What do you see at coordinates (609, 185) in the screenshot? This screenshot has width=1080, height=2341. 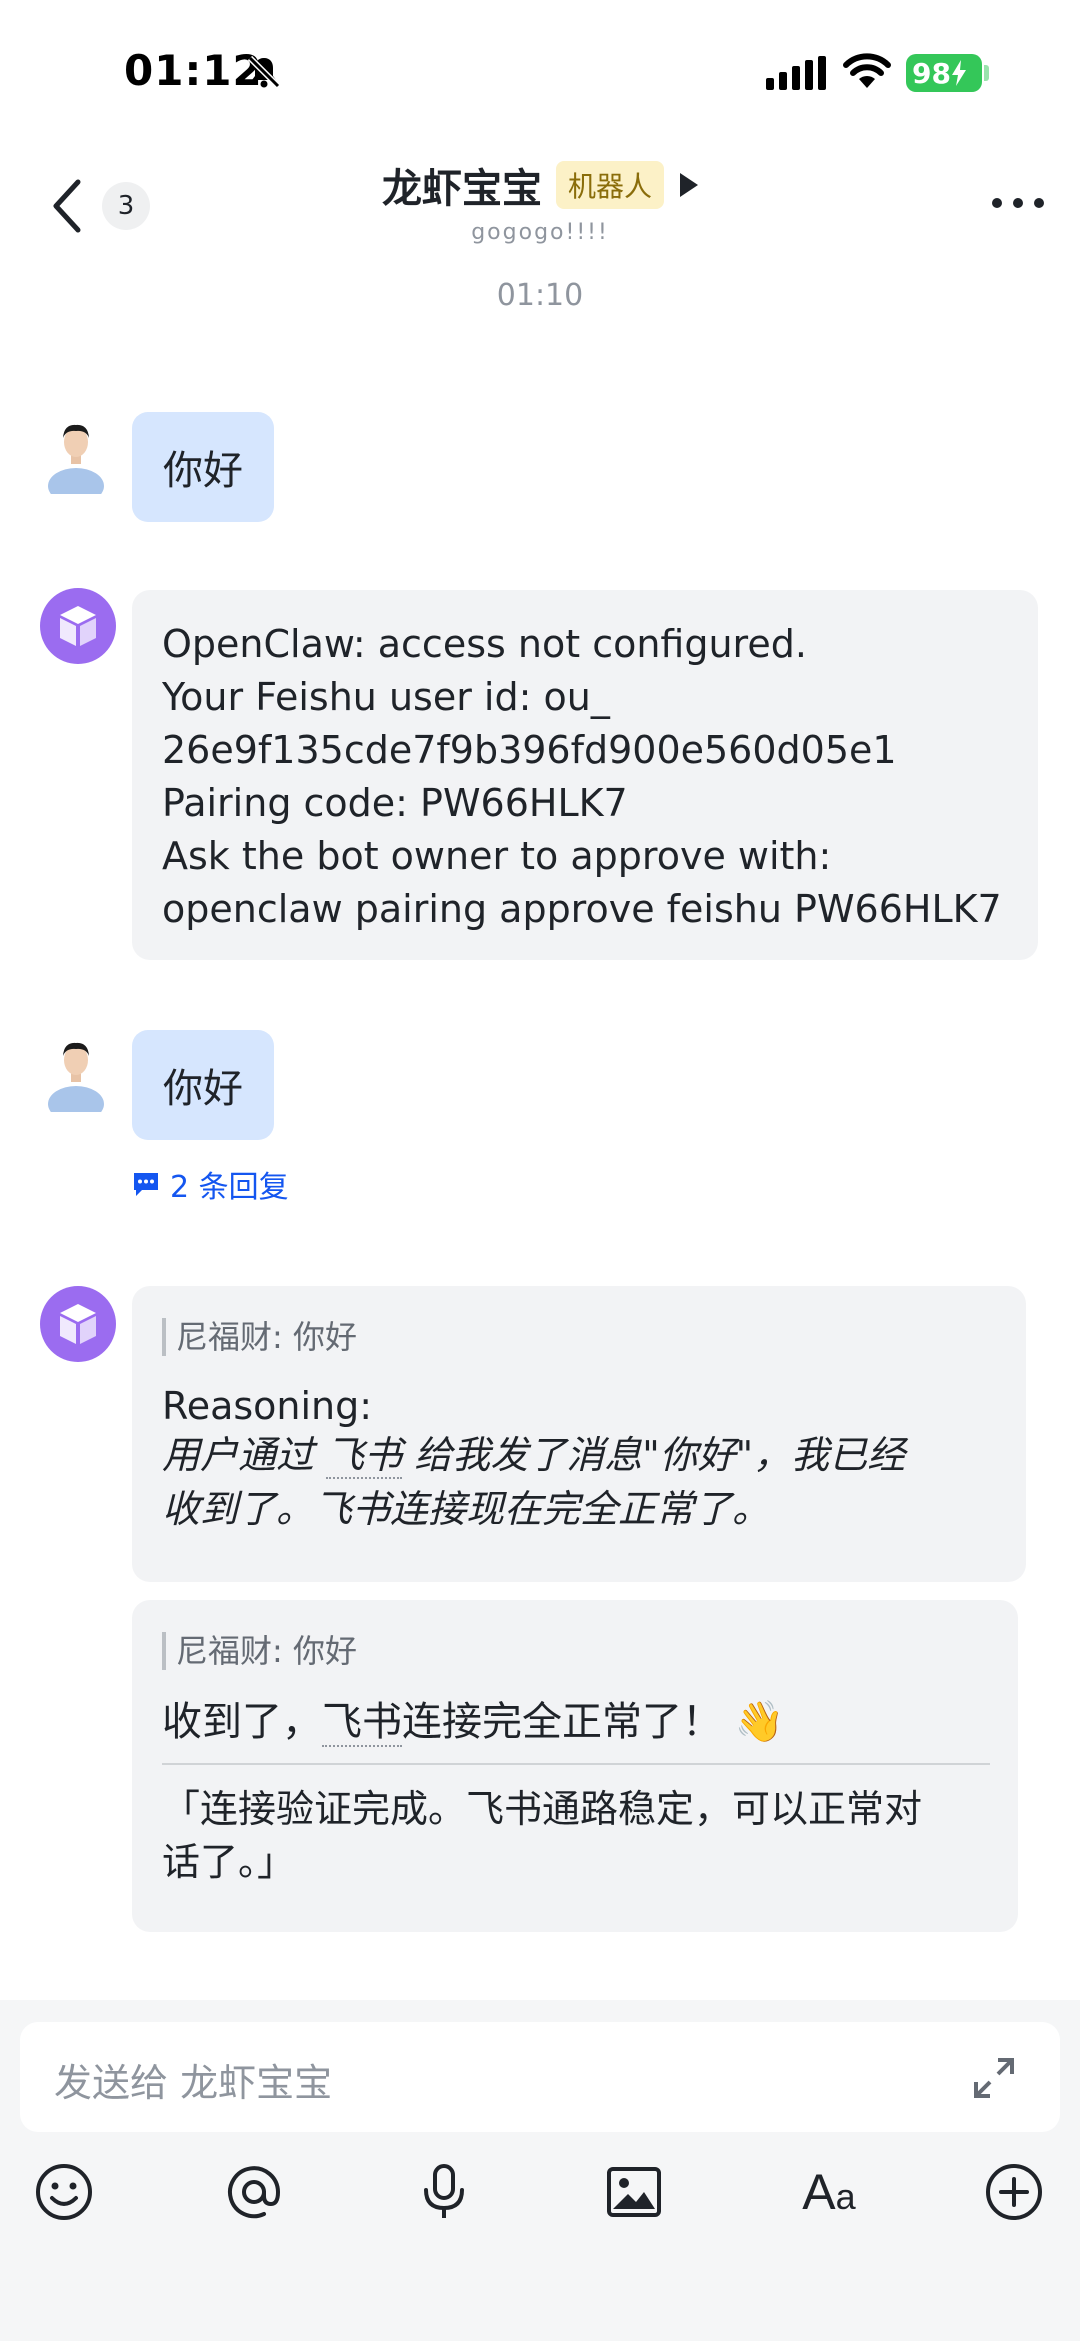 I see `bot-badge: 机器人` at bounding box center [609, 185].